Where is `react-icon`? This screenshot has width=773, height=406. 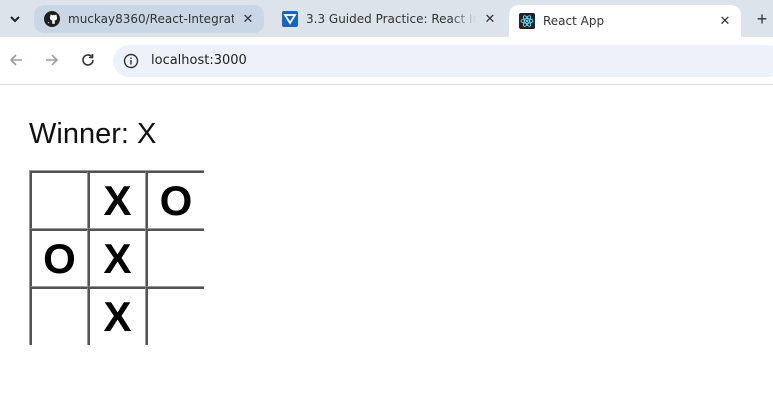
react-icon is located at coordinates (527, 21).